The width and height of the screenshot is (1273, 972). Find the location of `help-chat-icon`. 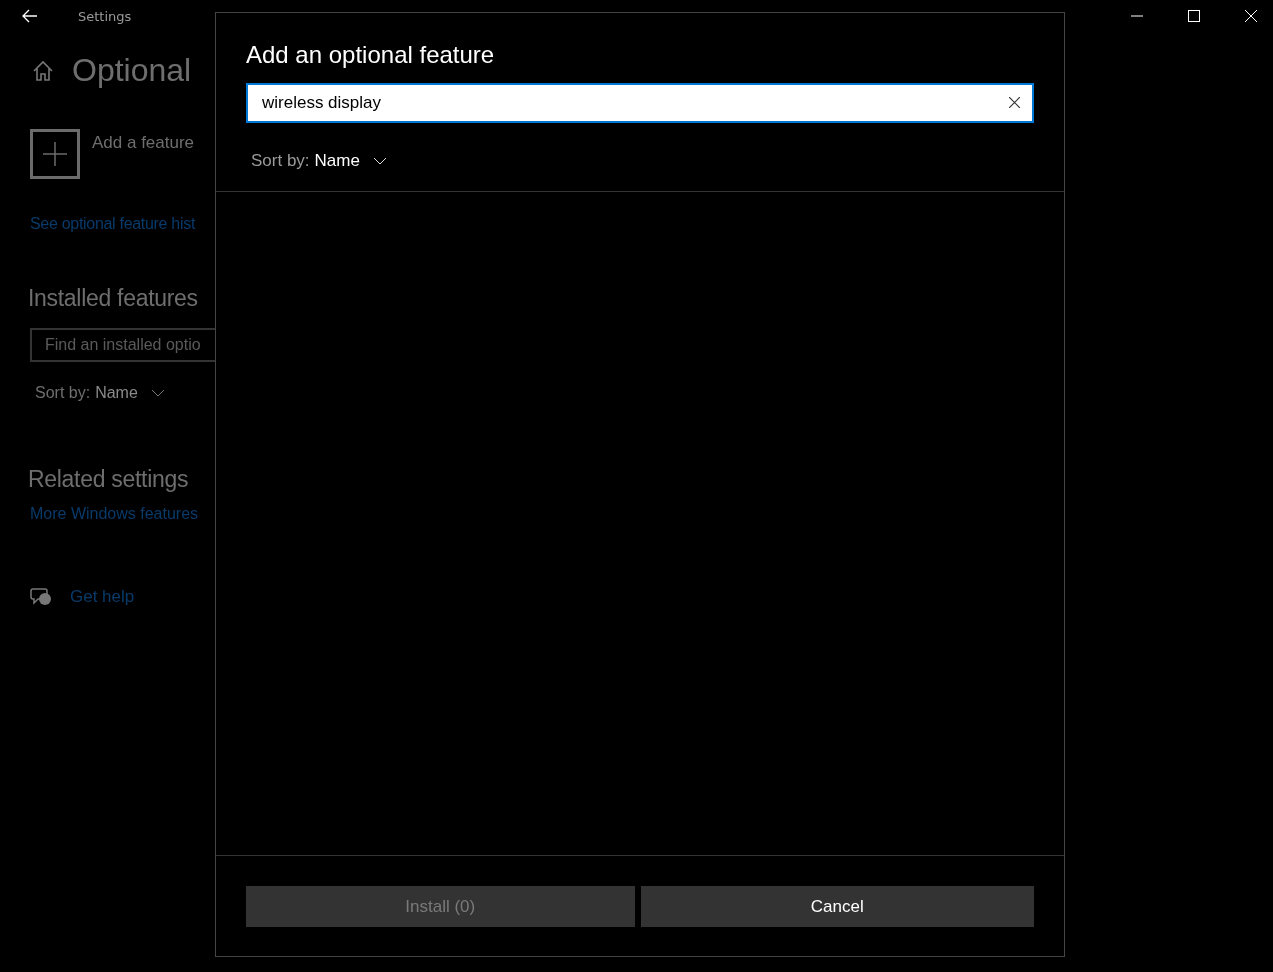

help-chat-icon is located at coordinates (41, 597).